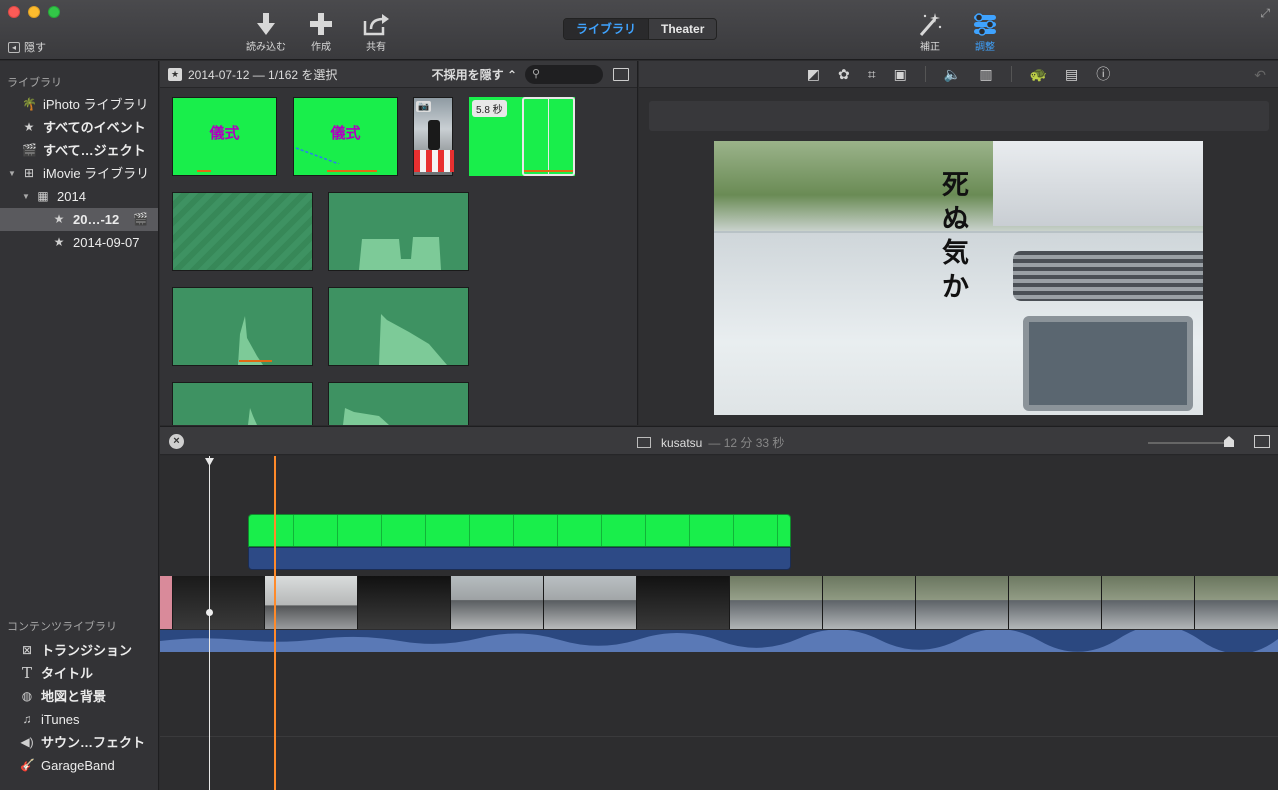 Image resolution: width=1278 pixels, height=790 pixels. Describe the element at coordinates (79, 242) in the screenshot. I see `sidebar-item-event-2014-09-07: ★ 2014-09-07` at that location.